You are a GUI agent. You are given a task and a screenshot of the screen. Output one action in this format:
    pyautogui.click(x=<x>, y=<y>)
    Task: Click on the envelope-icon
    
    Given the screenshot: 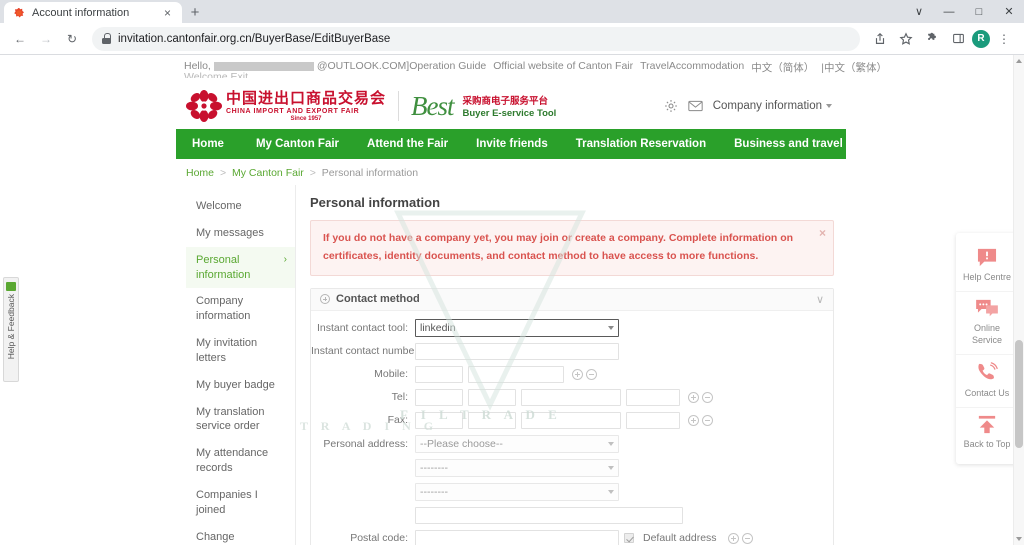 What is the action you would take?
    pyautogui.click(x=695, y=106)
    